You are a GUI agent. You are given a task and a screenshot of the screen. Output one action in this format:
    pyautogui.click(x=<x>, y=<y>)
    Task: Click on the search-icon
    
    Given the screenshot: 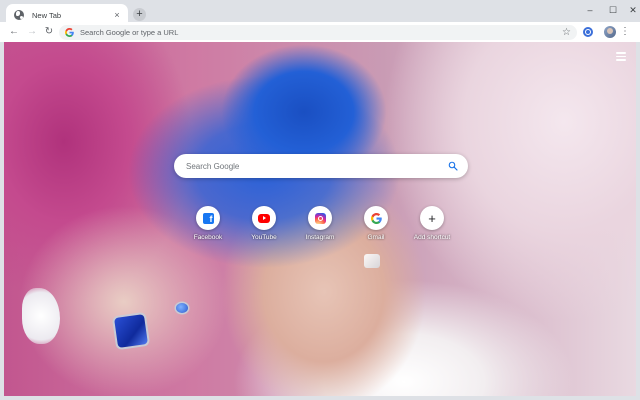 What is the action you would take?
    pyautogui.click(x=453, y=166)
    